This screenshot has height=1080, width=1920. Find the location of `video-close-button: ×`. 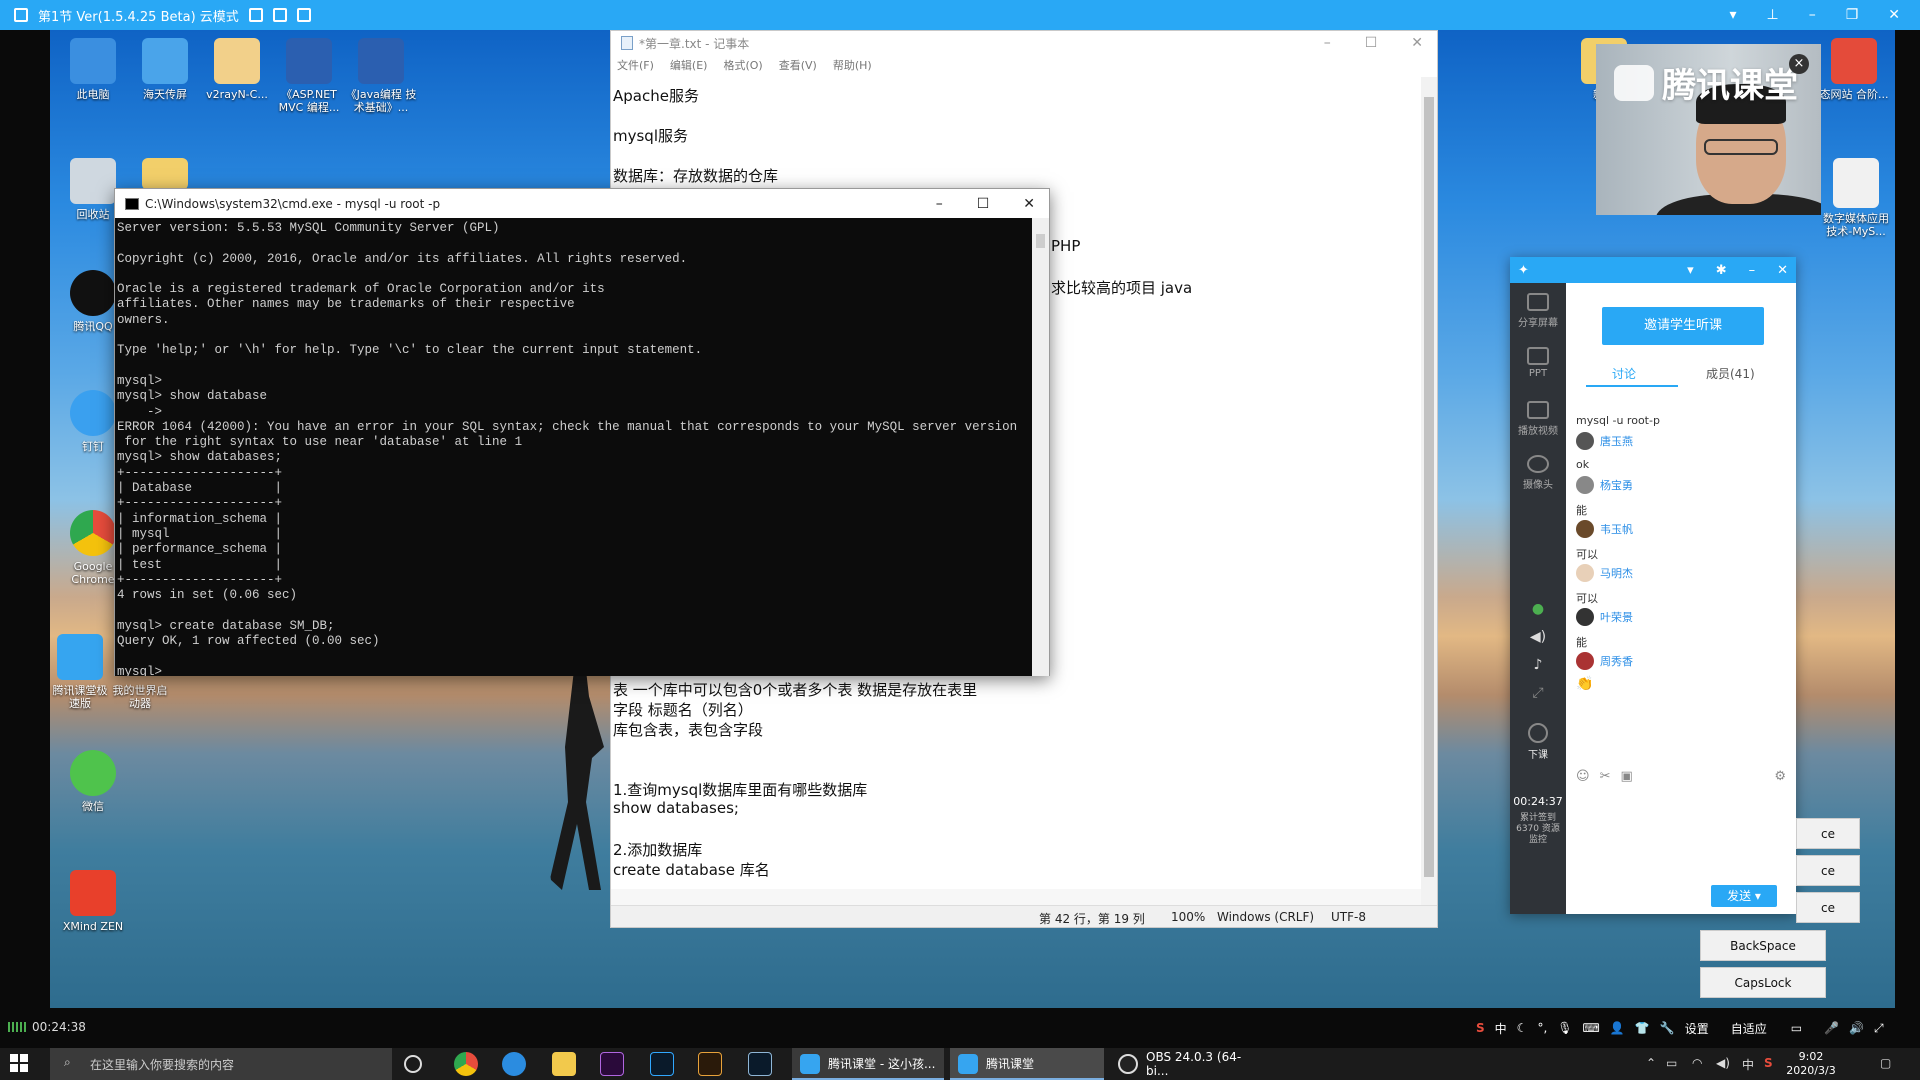

video-close-button: × is located at coordinates (1799, 64).